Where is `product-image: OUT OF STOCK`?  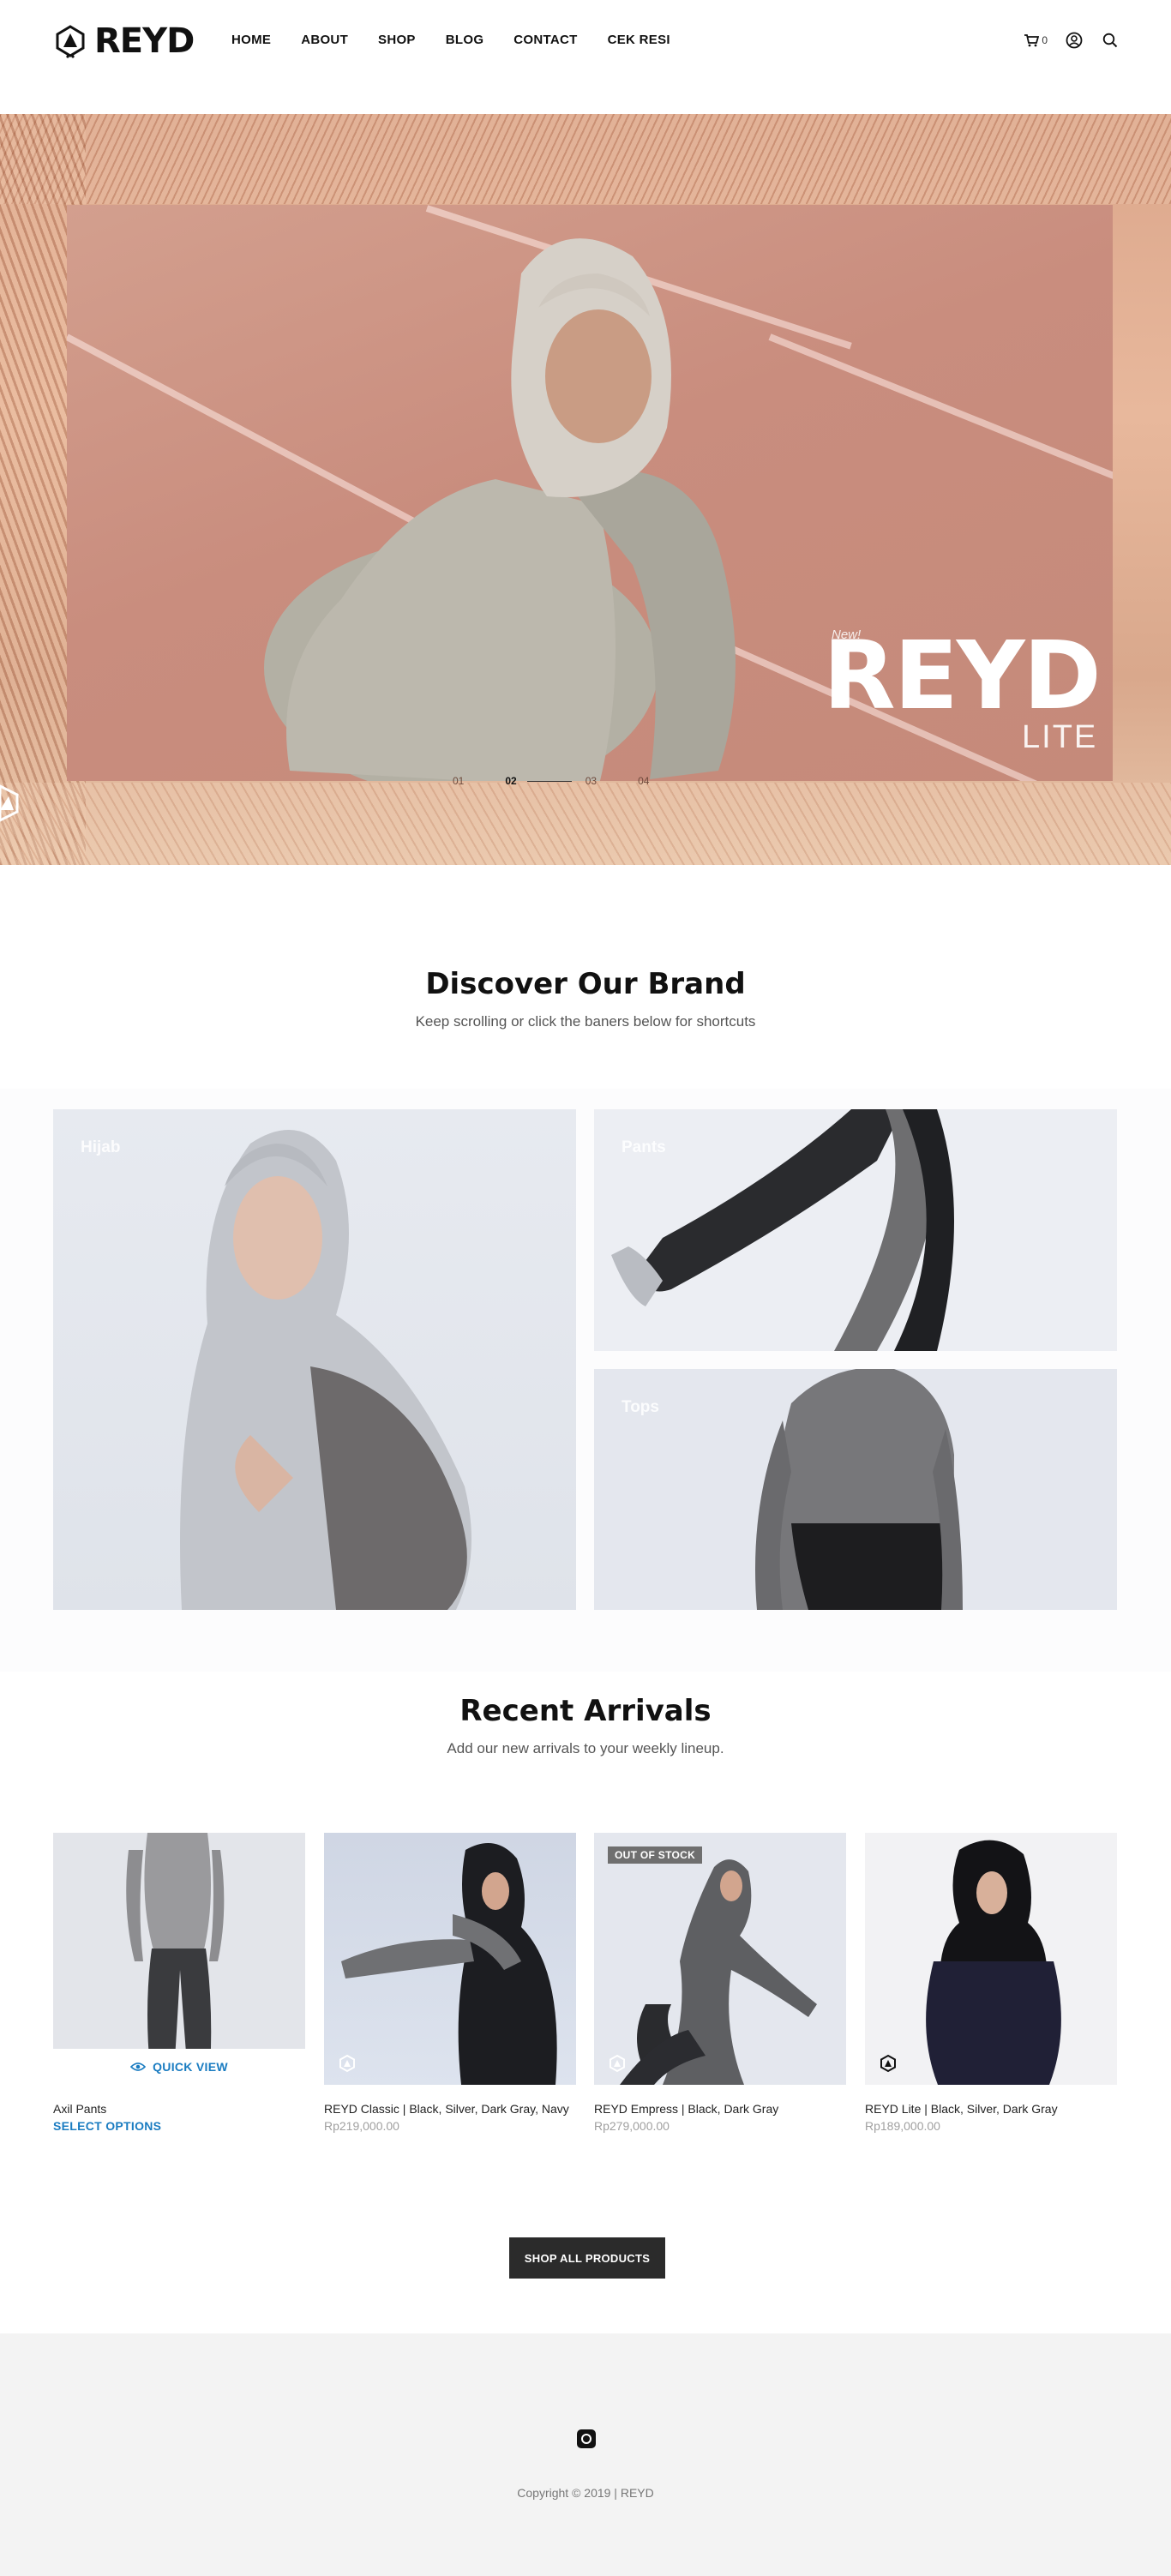 product-image: OUT OF STOCK is located at coordinates (720, 1959).